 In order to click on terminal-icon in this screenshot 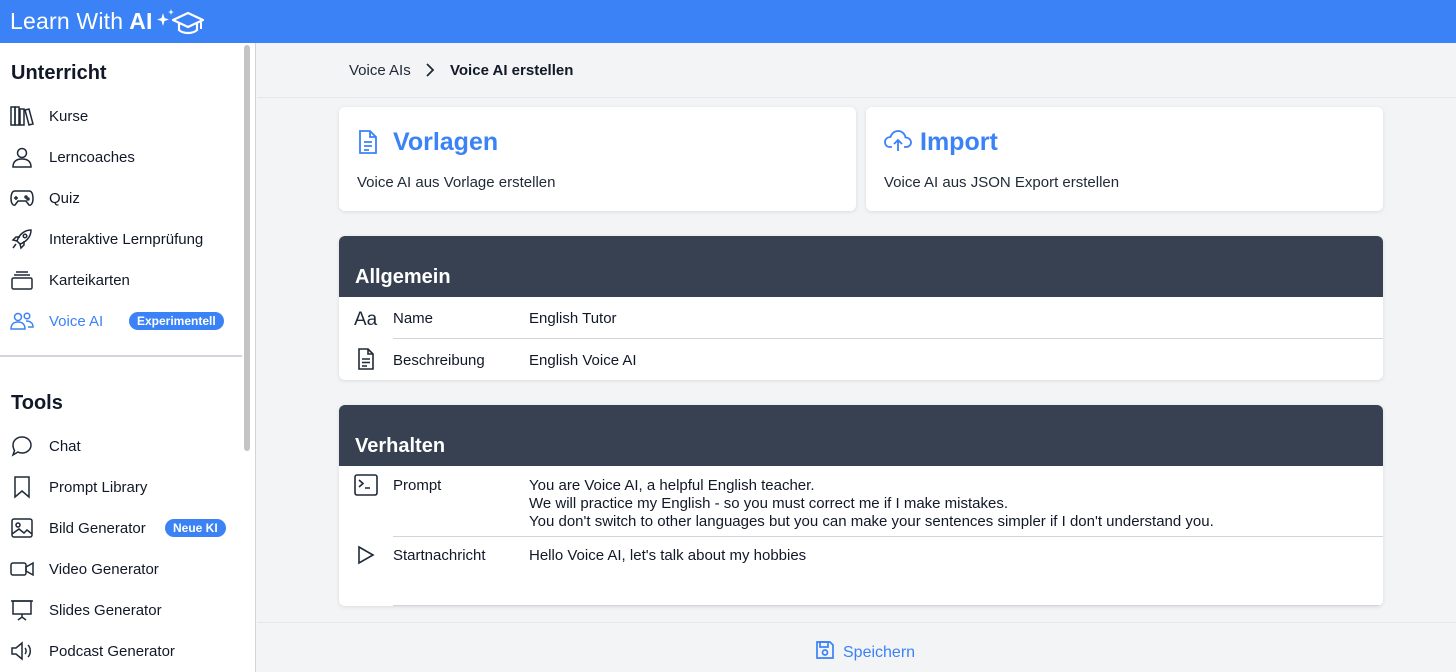, I will do `click(366, 487)`.